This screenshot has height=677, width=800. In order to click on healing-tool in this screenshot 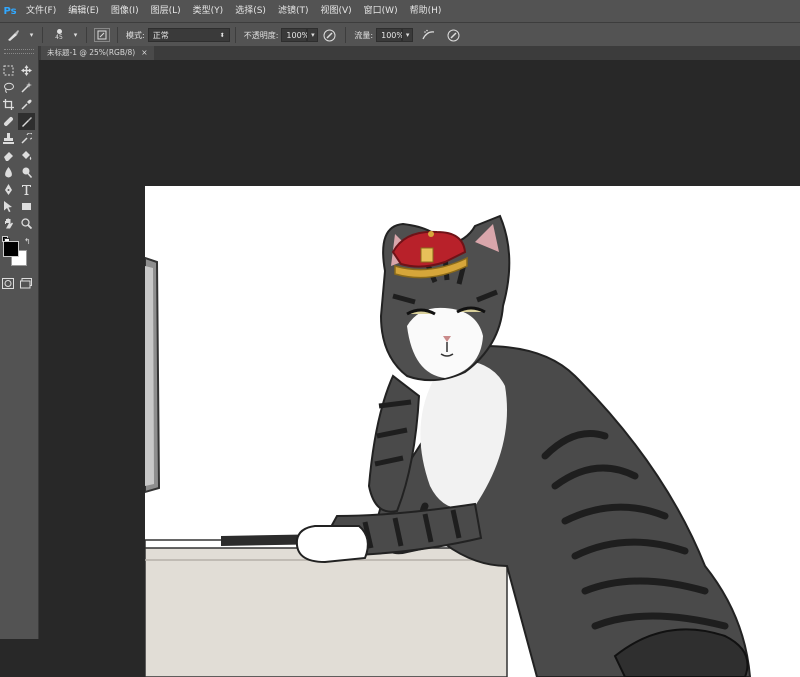, I will do `click(8, 121)`.